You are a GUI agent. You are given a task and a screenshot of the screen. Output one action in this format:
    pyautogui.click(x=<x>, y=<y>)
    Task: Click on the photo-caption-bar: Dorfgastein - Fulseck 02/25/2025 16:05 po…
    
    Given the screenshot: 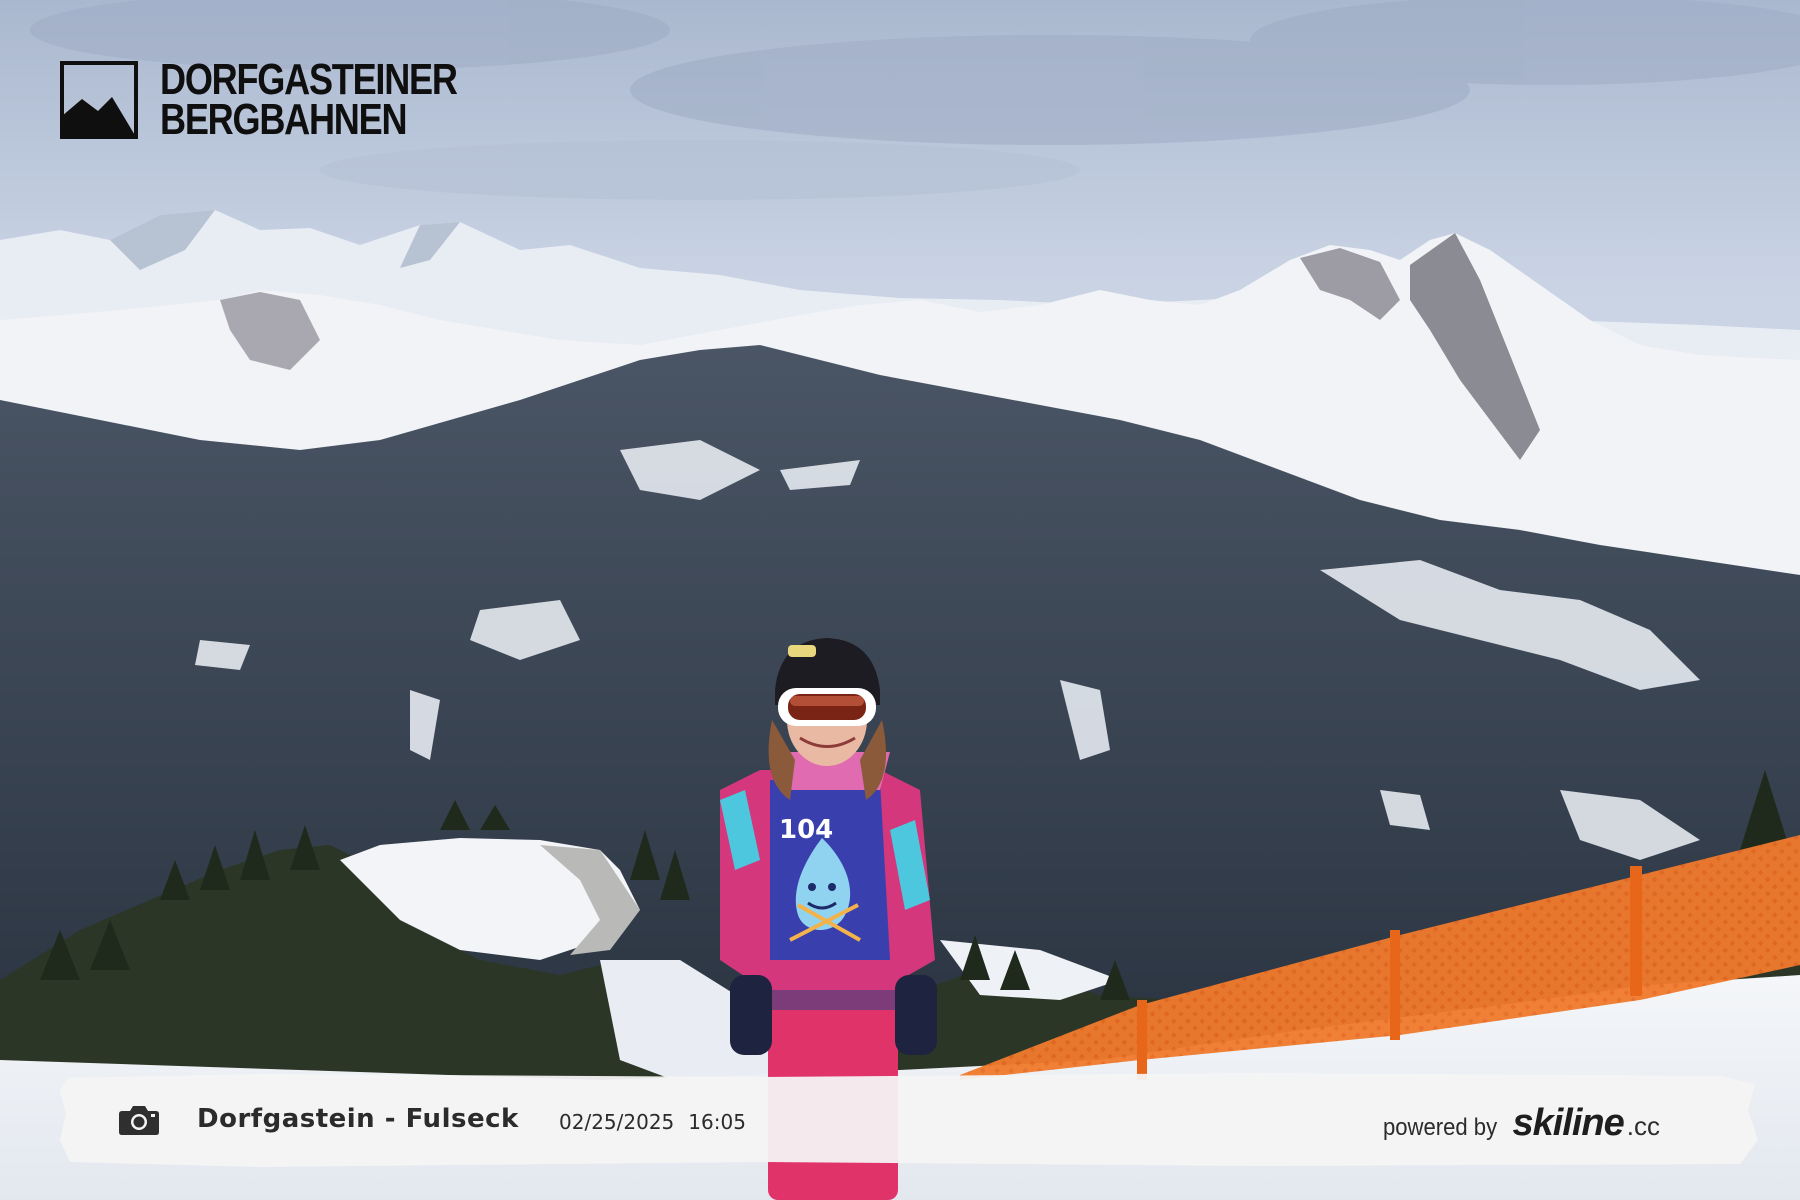 What is the action you would take?
    pyautogui.click(x=910, y=1119)
    